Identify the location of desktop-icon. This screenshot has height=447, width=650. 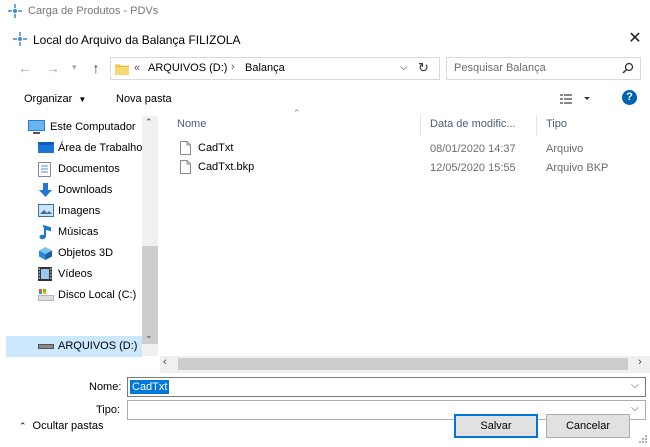
(46, 148).